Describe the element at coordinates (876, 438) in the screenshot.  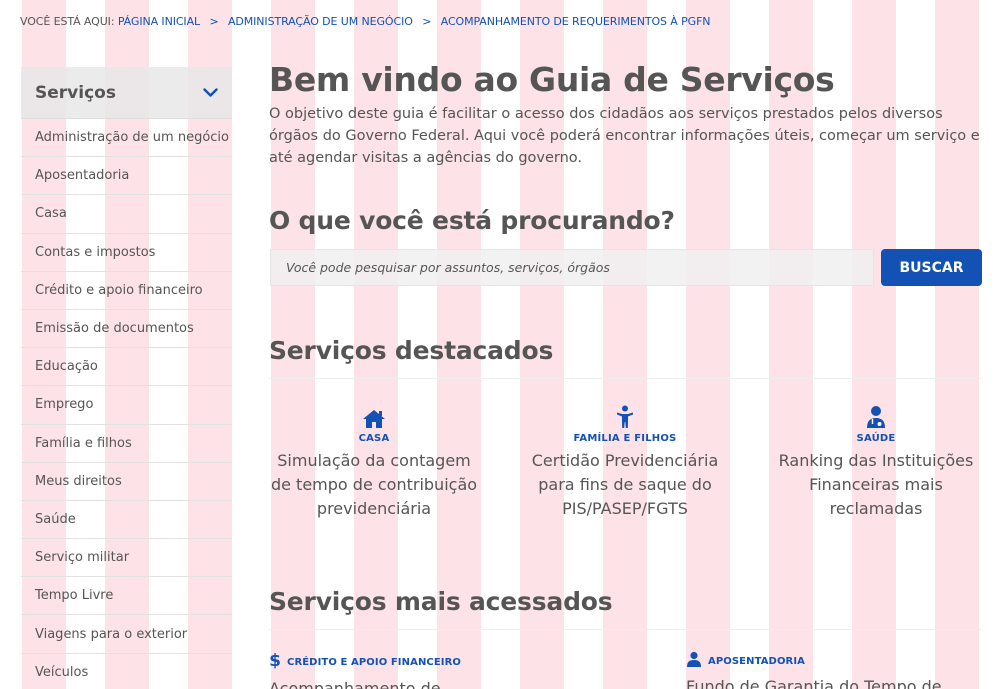
I see `featured-category: SAÚDE` at that location.